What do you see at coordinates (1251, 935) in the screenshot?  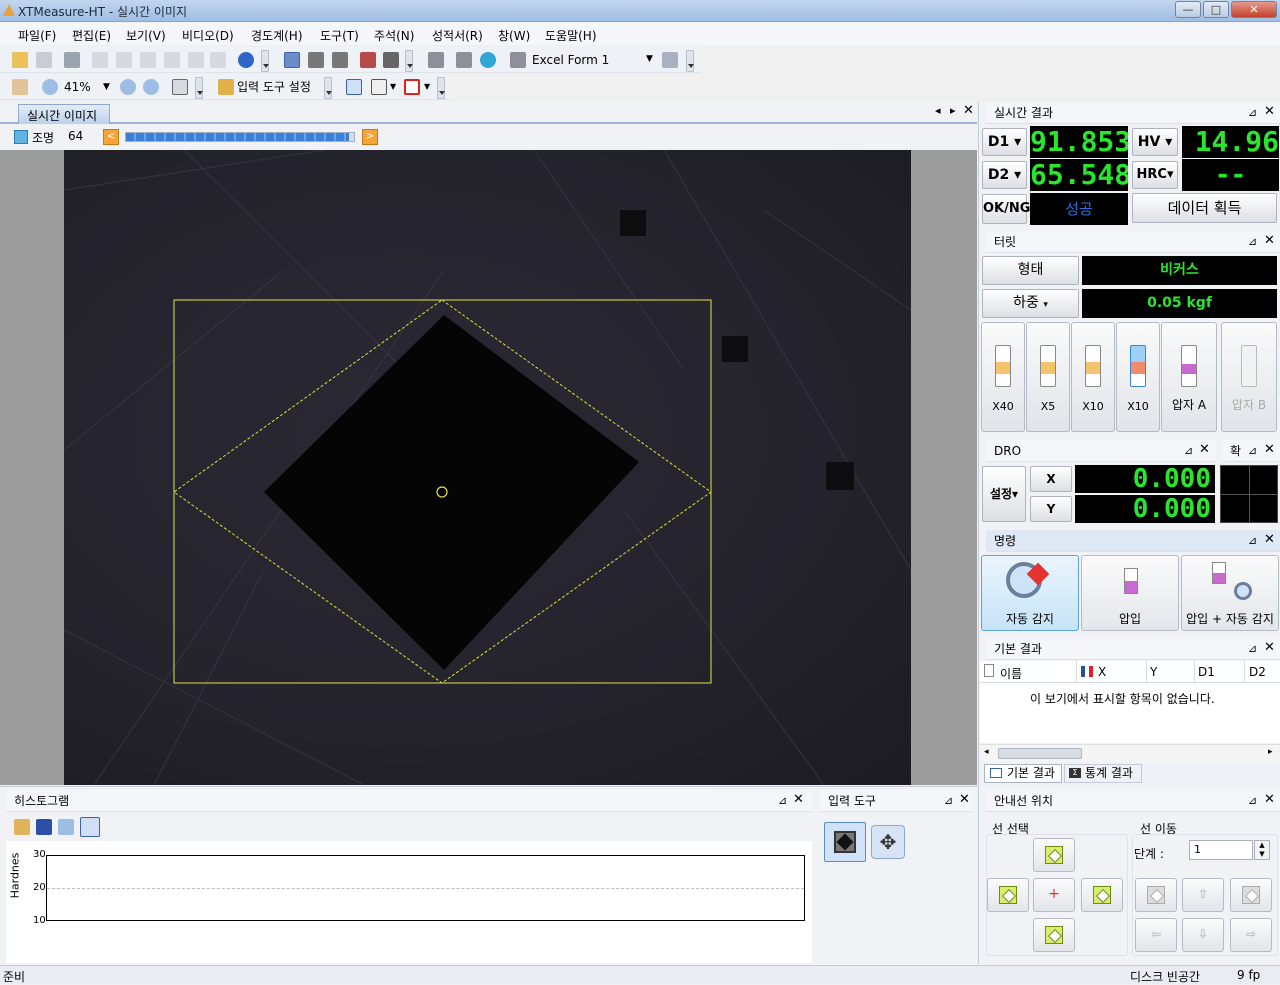 I see `move-right-button: ⇨` at bounding box center [1251, 935].